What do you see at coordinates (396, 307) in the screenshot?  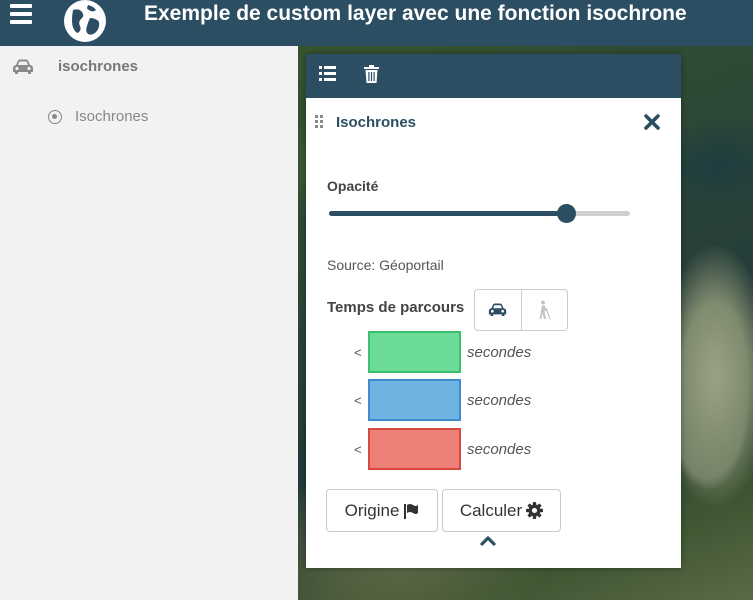 I see `travel-time-label: Temps de parcours` at bounding box center [396, 307].